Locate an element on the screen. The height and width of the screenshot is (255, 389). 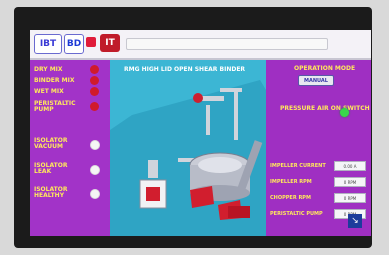
air-switch-lamp-icon is located at coordinates (344, 112).